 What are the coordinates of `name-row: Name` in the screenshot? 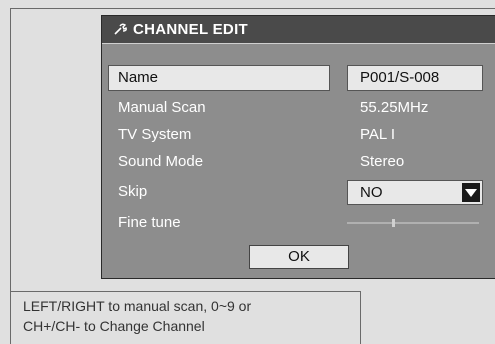 It's located at (219, 78).